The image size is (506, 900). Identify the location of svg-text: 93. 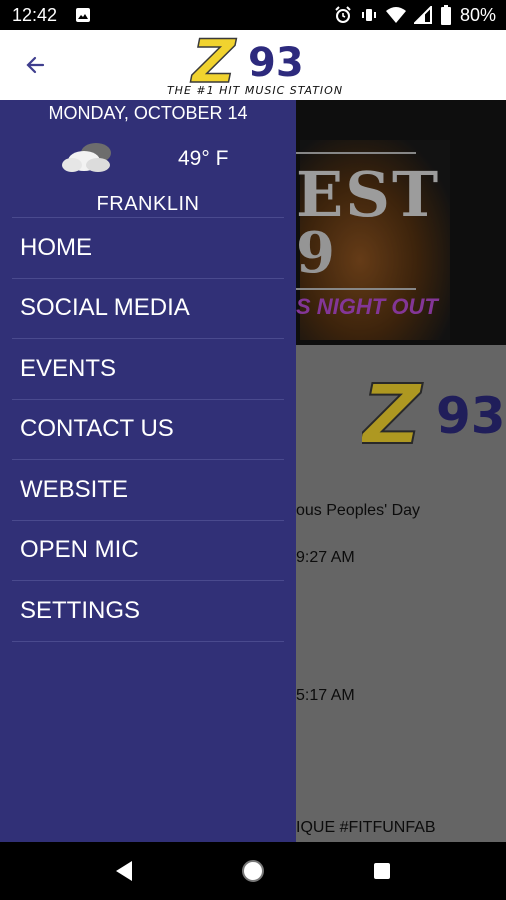
(276, 63).